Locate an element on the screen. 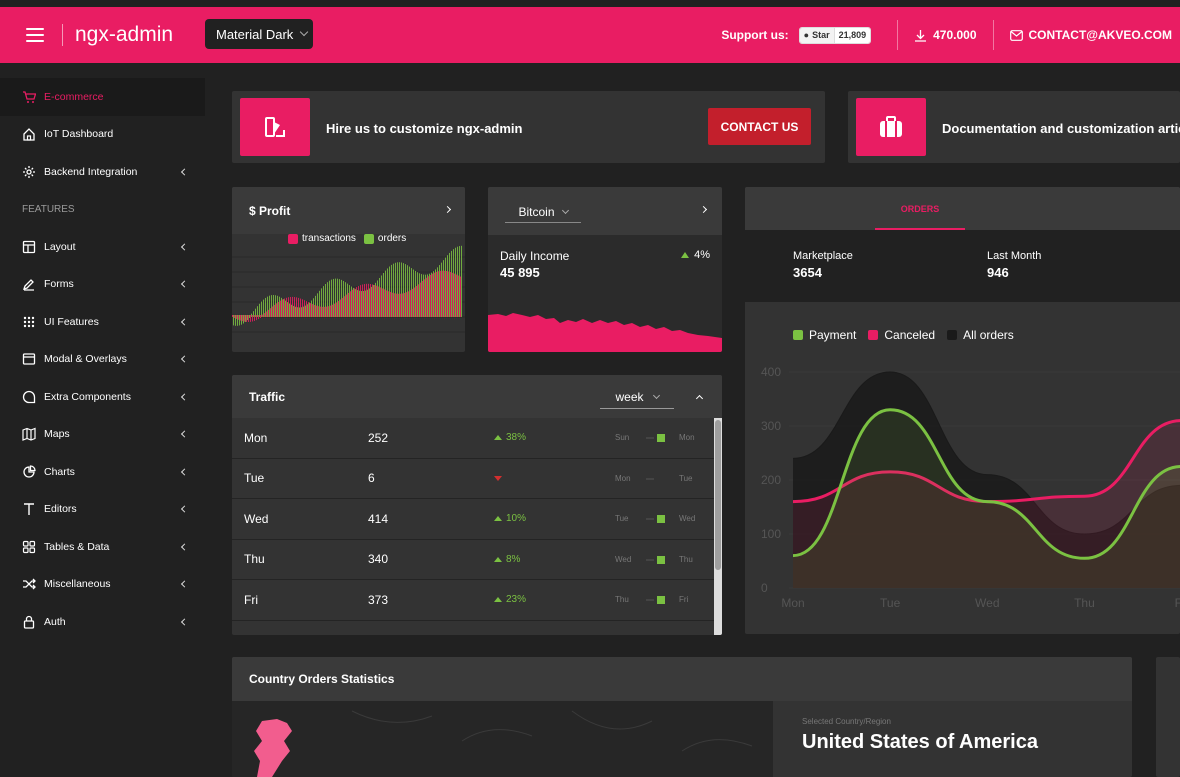 The image size is (1180, 777). traffic-delta-value: 8% is located at coordinates (513, 559).